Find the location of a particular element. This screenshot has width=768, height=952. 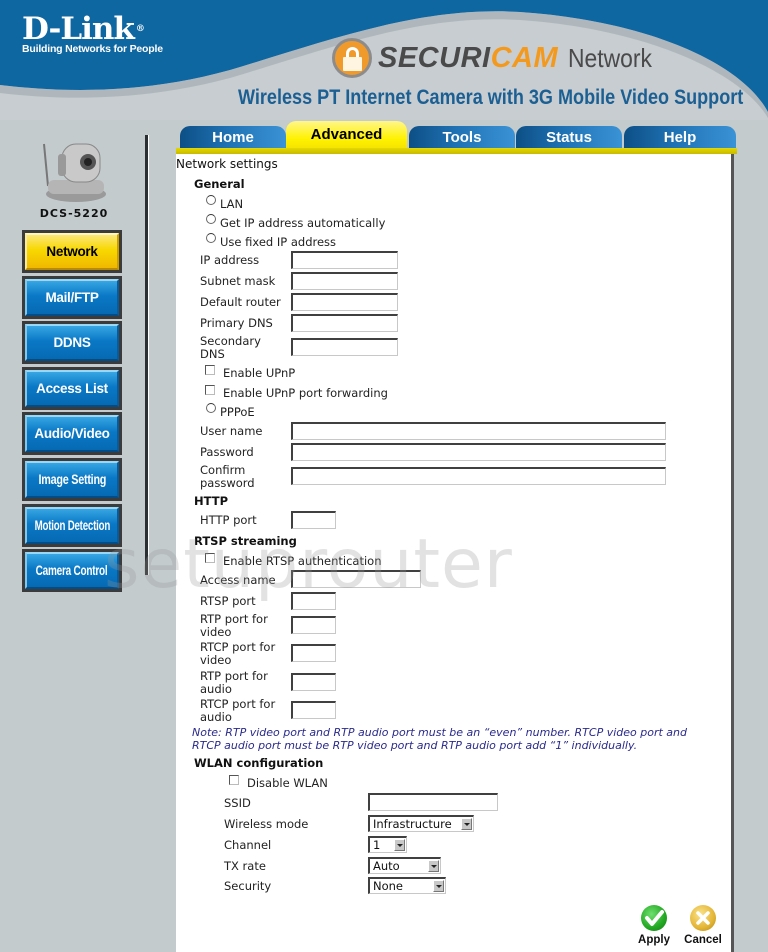

tab-advanced: Advanced is located at coordinates (346, 136).